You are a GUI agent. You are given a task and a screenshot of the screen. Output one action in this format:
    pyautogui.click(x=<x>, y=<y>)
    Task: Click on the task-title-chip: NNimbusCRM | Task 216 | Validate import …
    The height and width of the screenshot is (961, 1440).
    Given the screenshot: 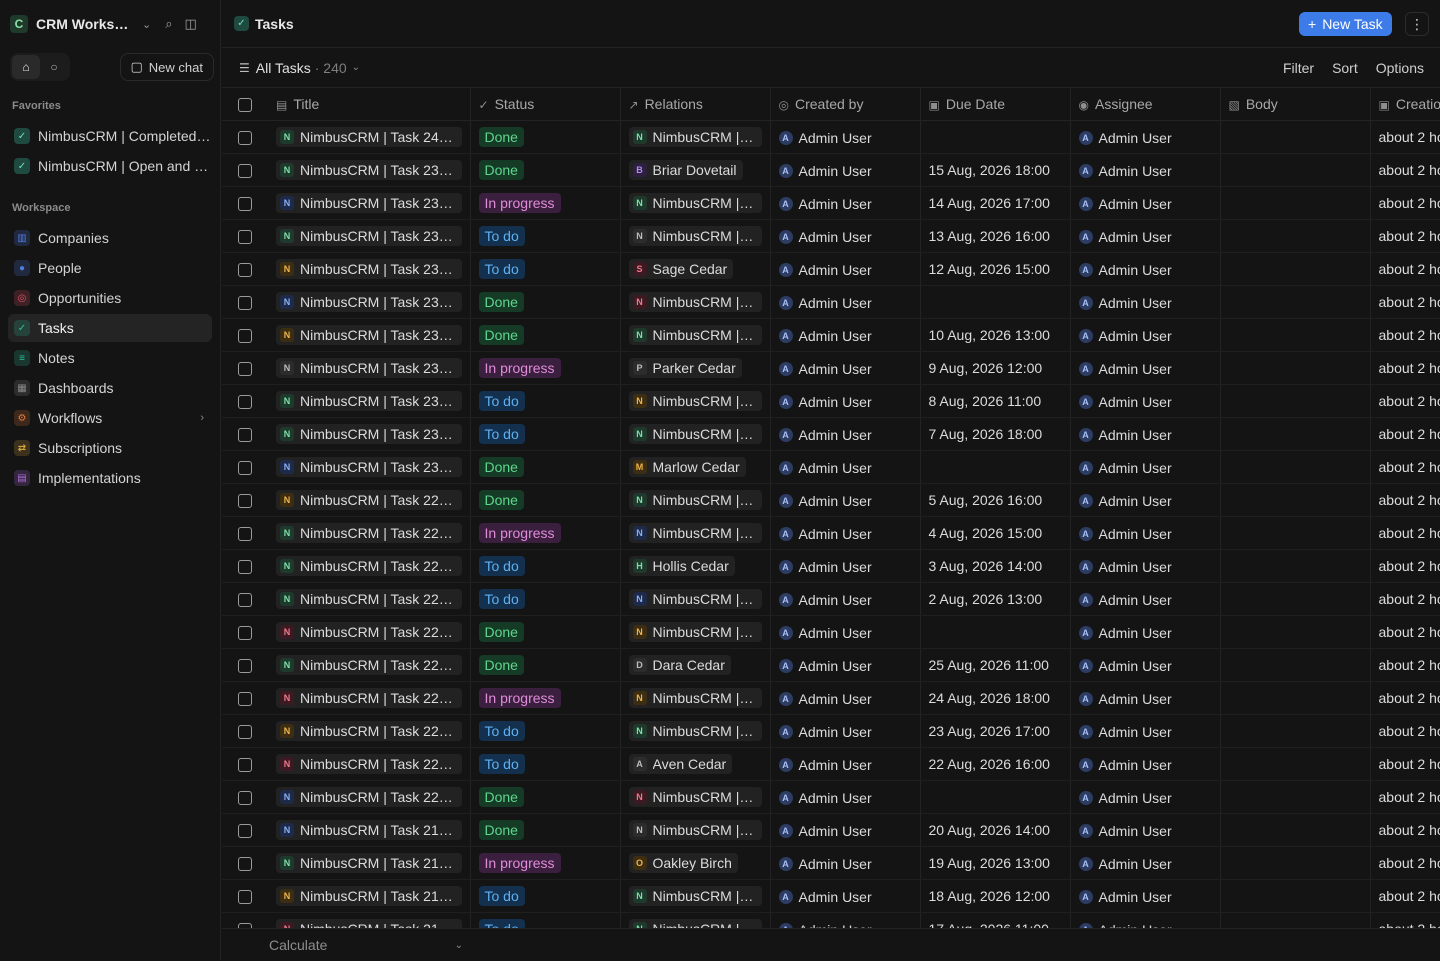 What is the action you would take?
    pyautogui.click(x=369, y=924)
    